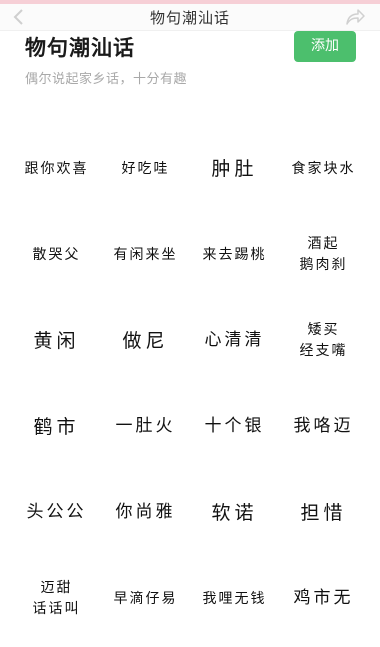 The height and width of the screenshot is (647, 380). I want to click on phrase-text: 来去踢桃, so click(234, 254).